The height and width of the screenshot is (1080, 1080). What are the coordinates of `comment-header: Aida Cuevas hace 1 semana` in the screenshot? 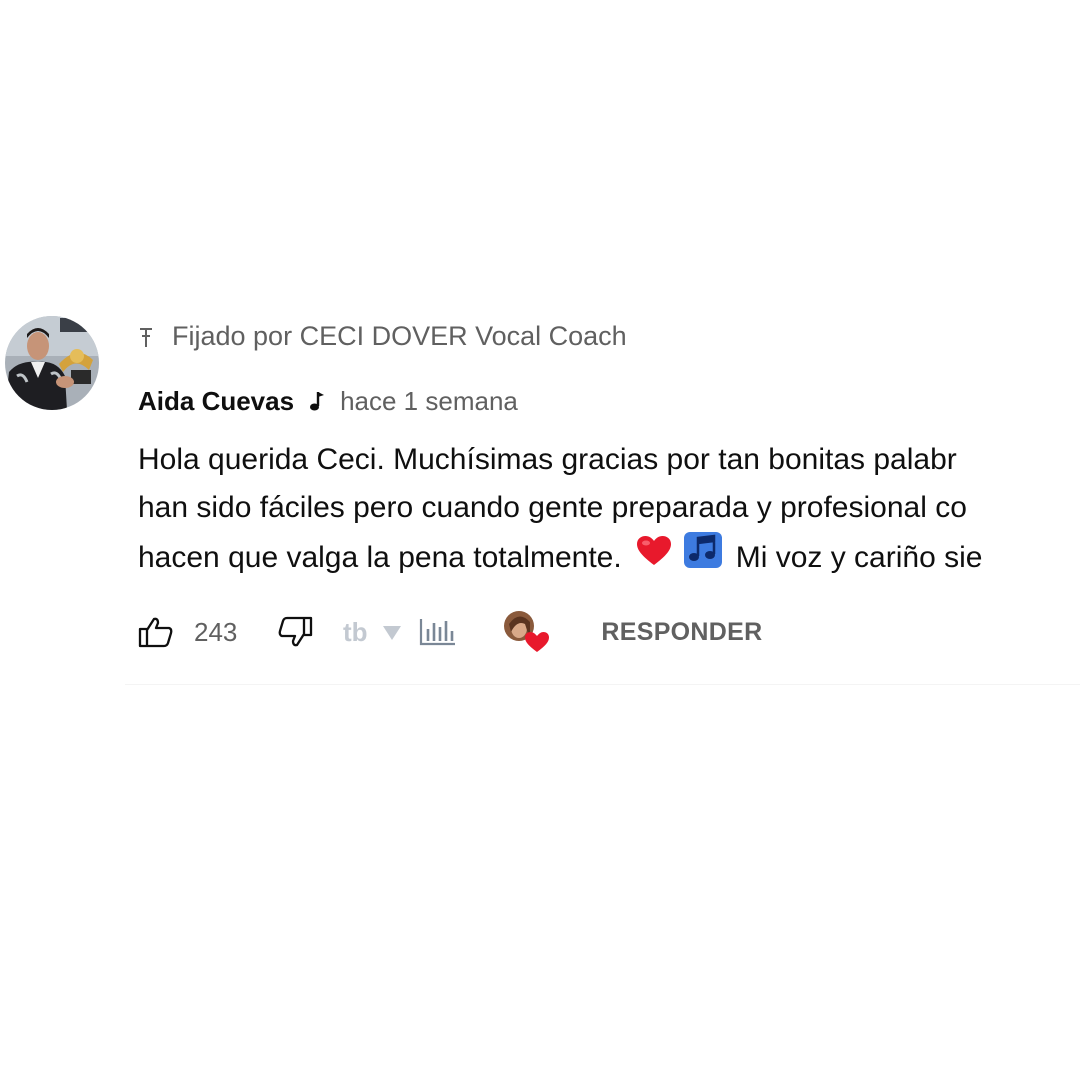 It's located at (328, 401).